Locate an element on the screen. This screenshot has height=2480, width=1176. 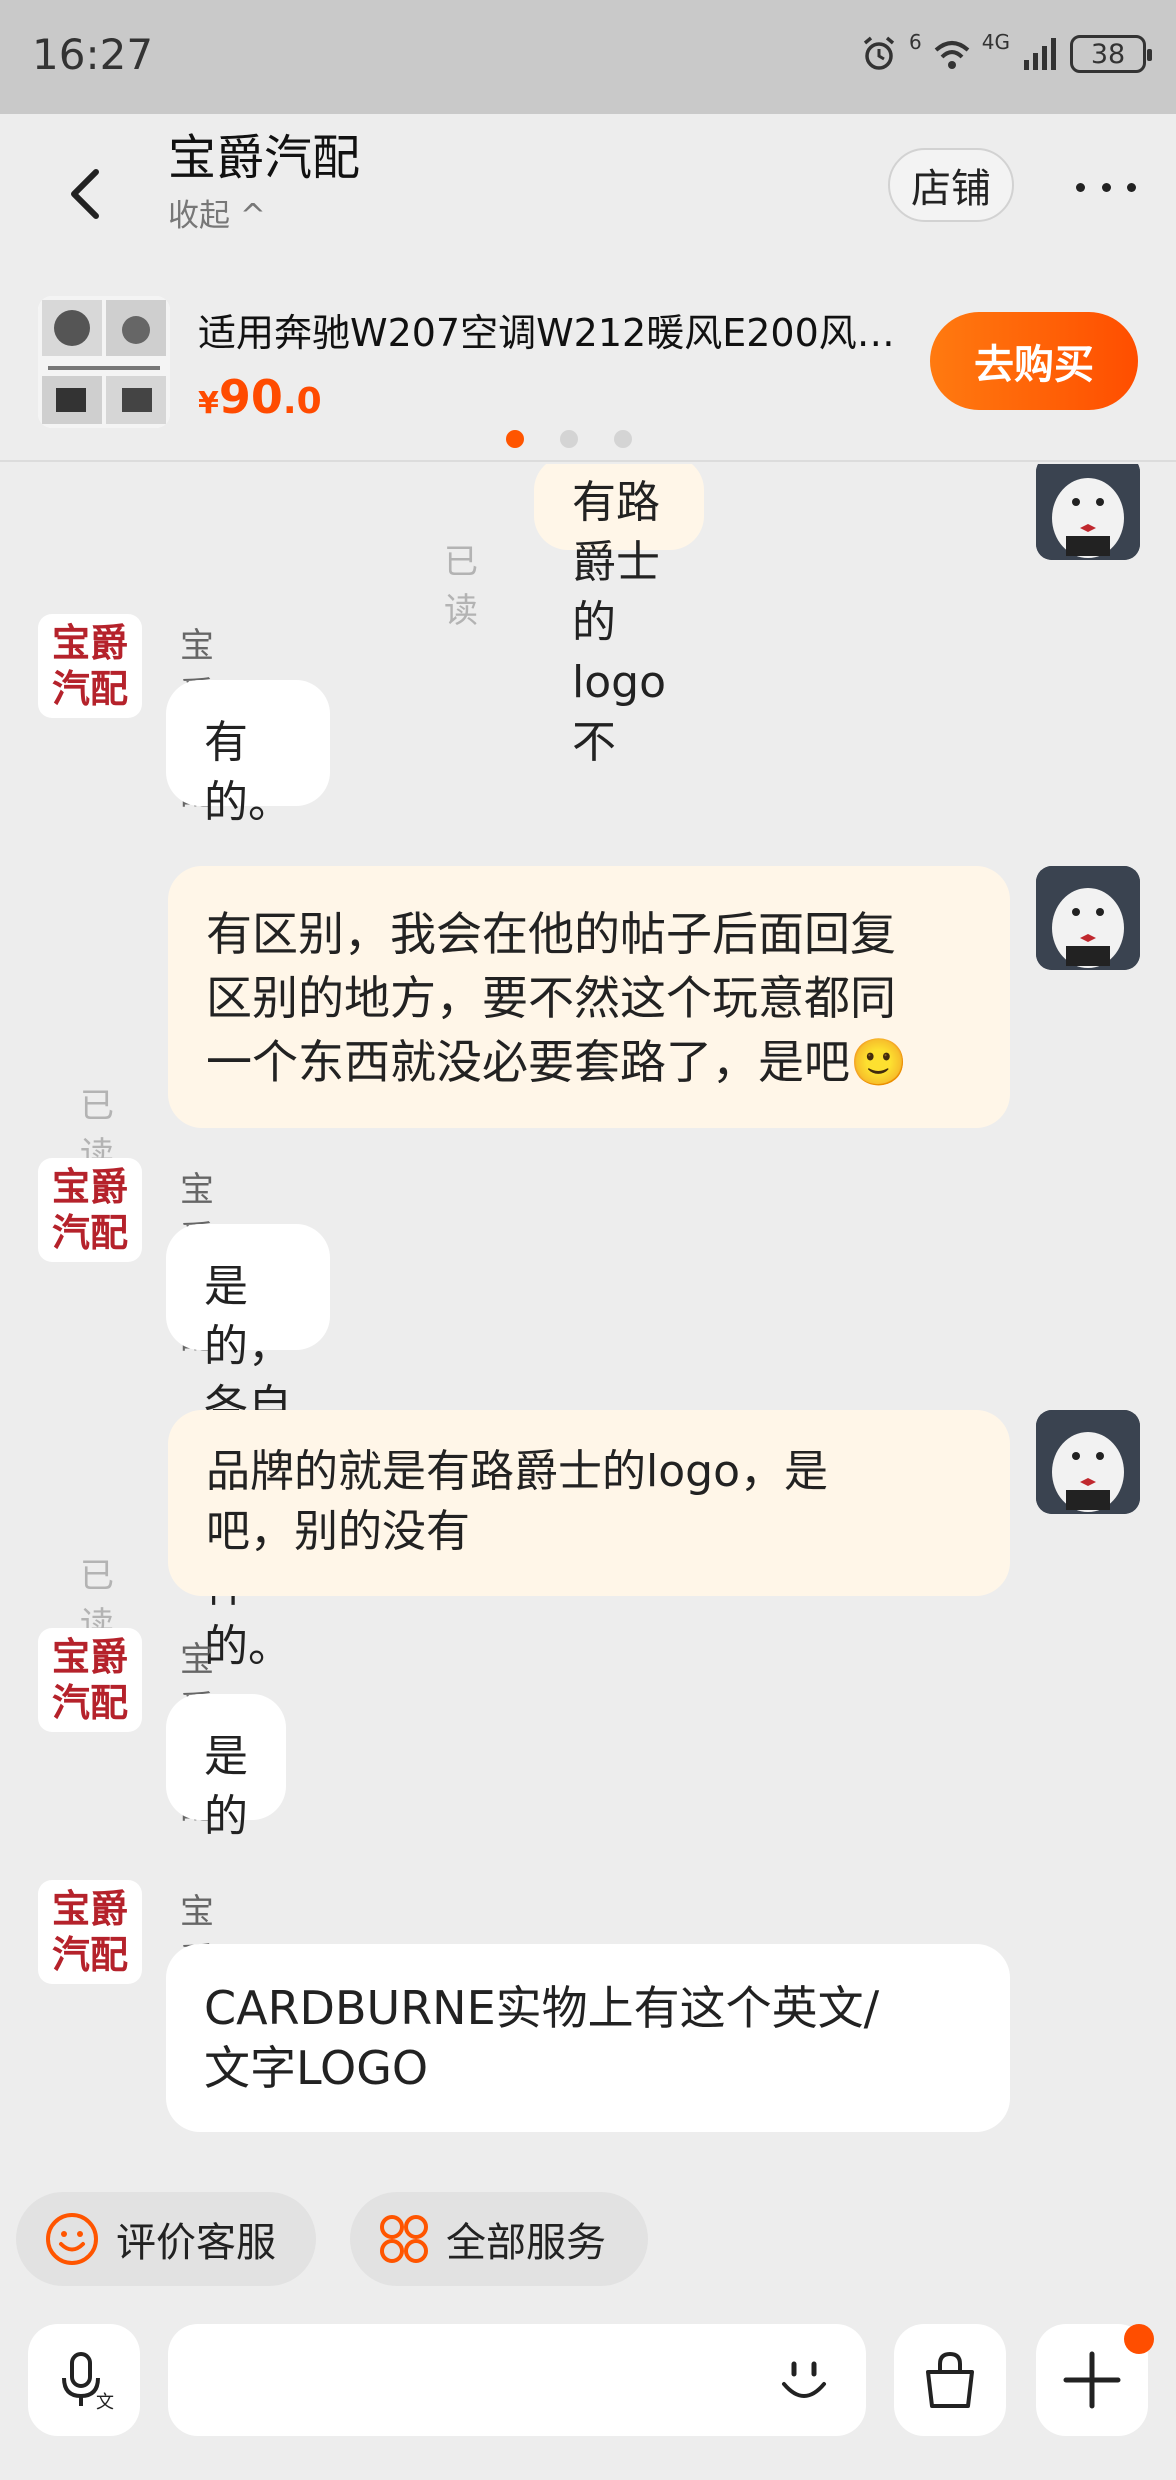
svg-text: 文 is located at coordinates (105, 2402).